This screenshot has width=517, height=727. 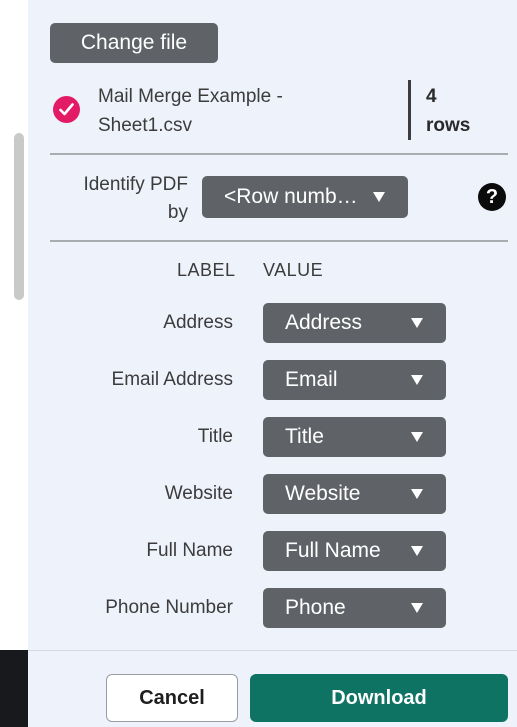 What do you see at coordinates (19, 216) in the screenshot?
I see `scrollbar-thumb` at bounding box center [19, 216].